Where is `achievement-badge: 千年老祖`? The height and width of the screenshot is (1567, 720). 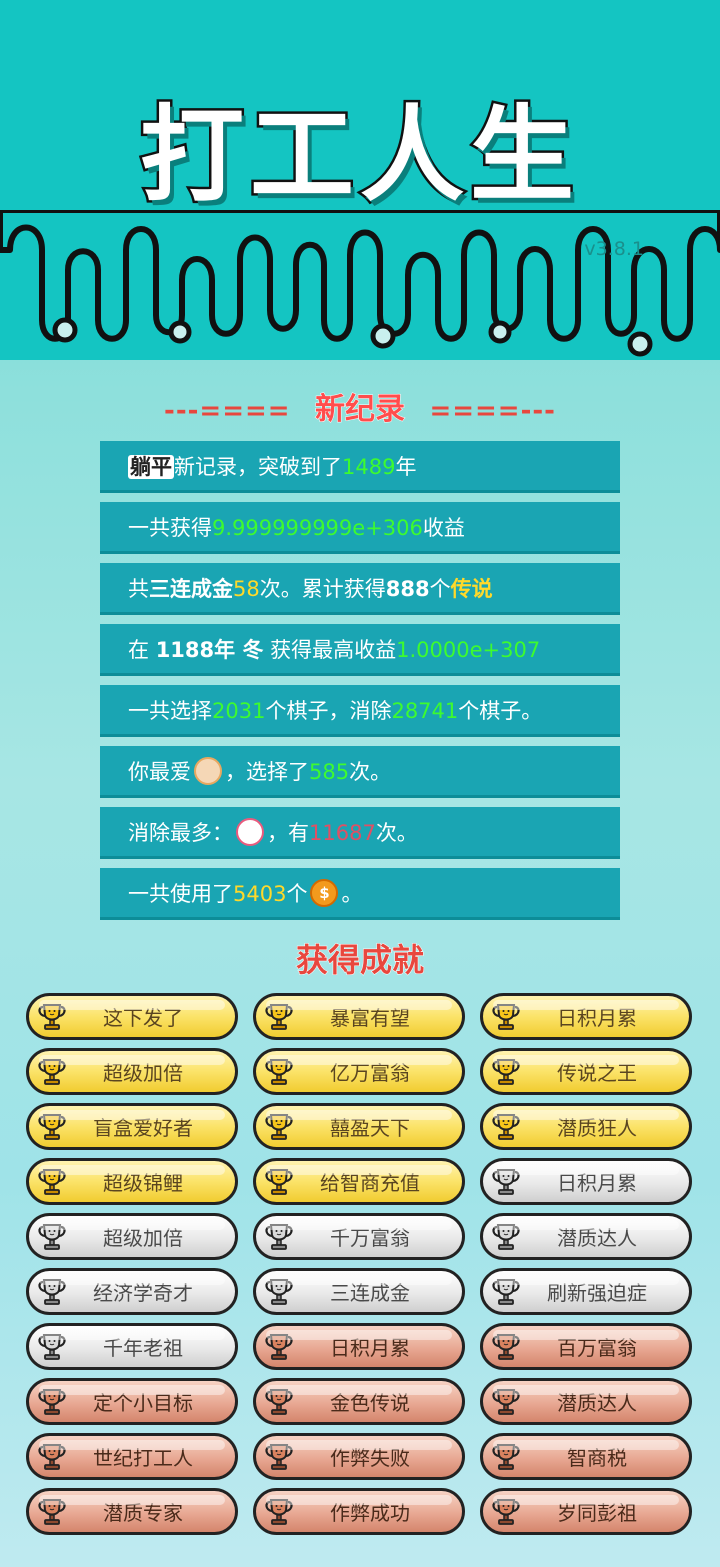 achievement-badge: 千年老祖 is located at coordinates (132, 1346).